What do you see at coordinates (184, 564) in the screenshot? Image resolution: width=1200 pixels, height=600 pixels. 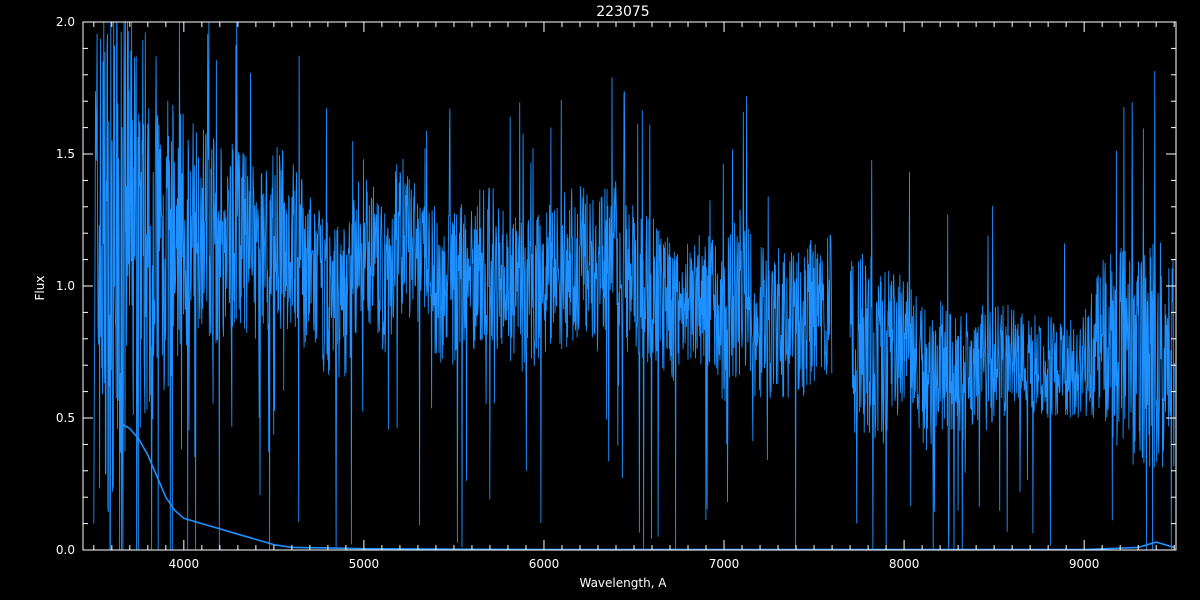 I see `x-tick-label: 4000` at bounding box center [184, 564].